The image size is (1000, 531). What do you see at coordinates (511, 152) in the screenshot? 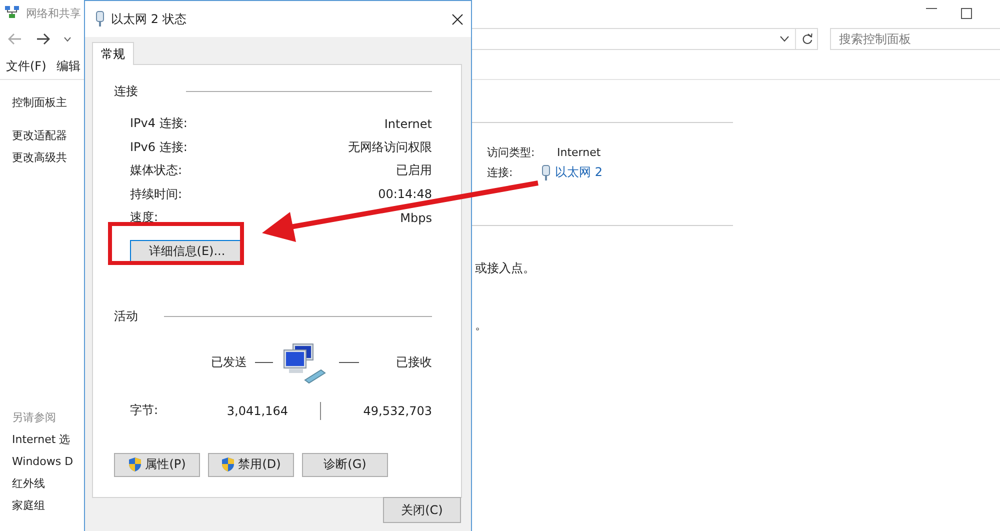
I see `access-type-label: 访问类型:` at bounding box center [511, 152].